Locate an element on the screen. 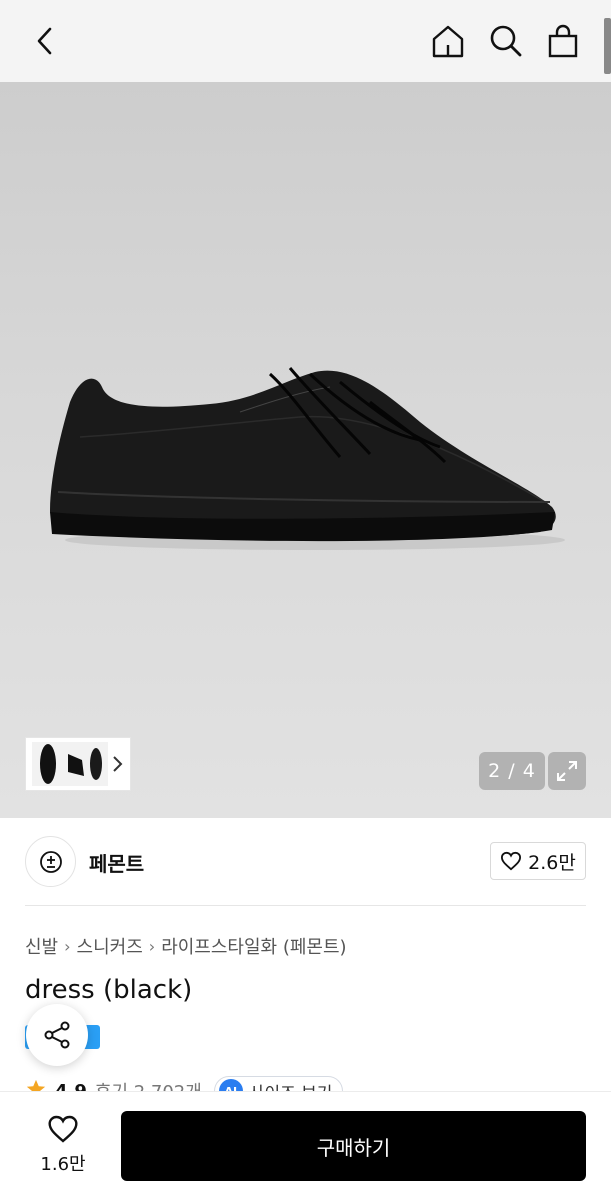 The image size is (611, 1200). bottom-action-bar: 1.6만 구매하기 is located at coordinates (305, 1145).